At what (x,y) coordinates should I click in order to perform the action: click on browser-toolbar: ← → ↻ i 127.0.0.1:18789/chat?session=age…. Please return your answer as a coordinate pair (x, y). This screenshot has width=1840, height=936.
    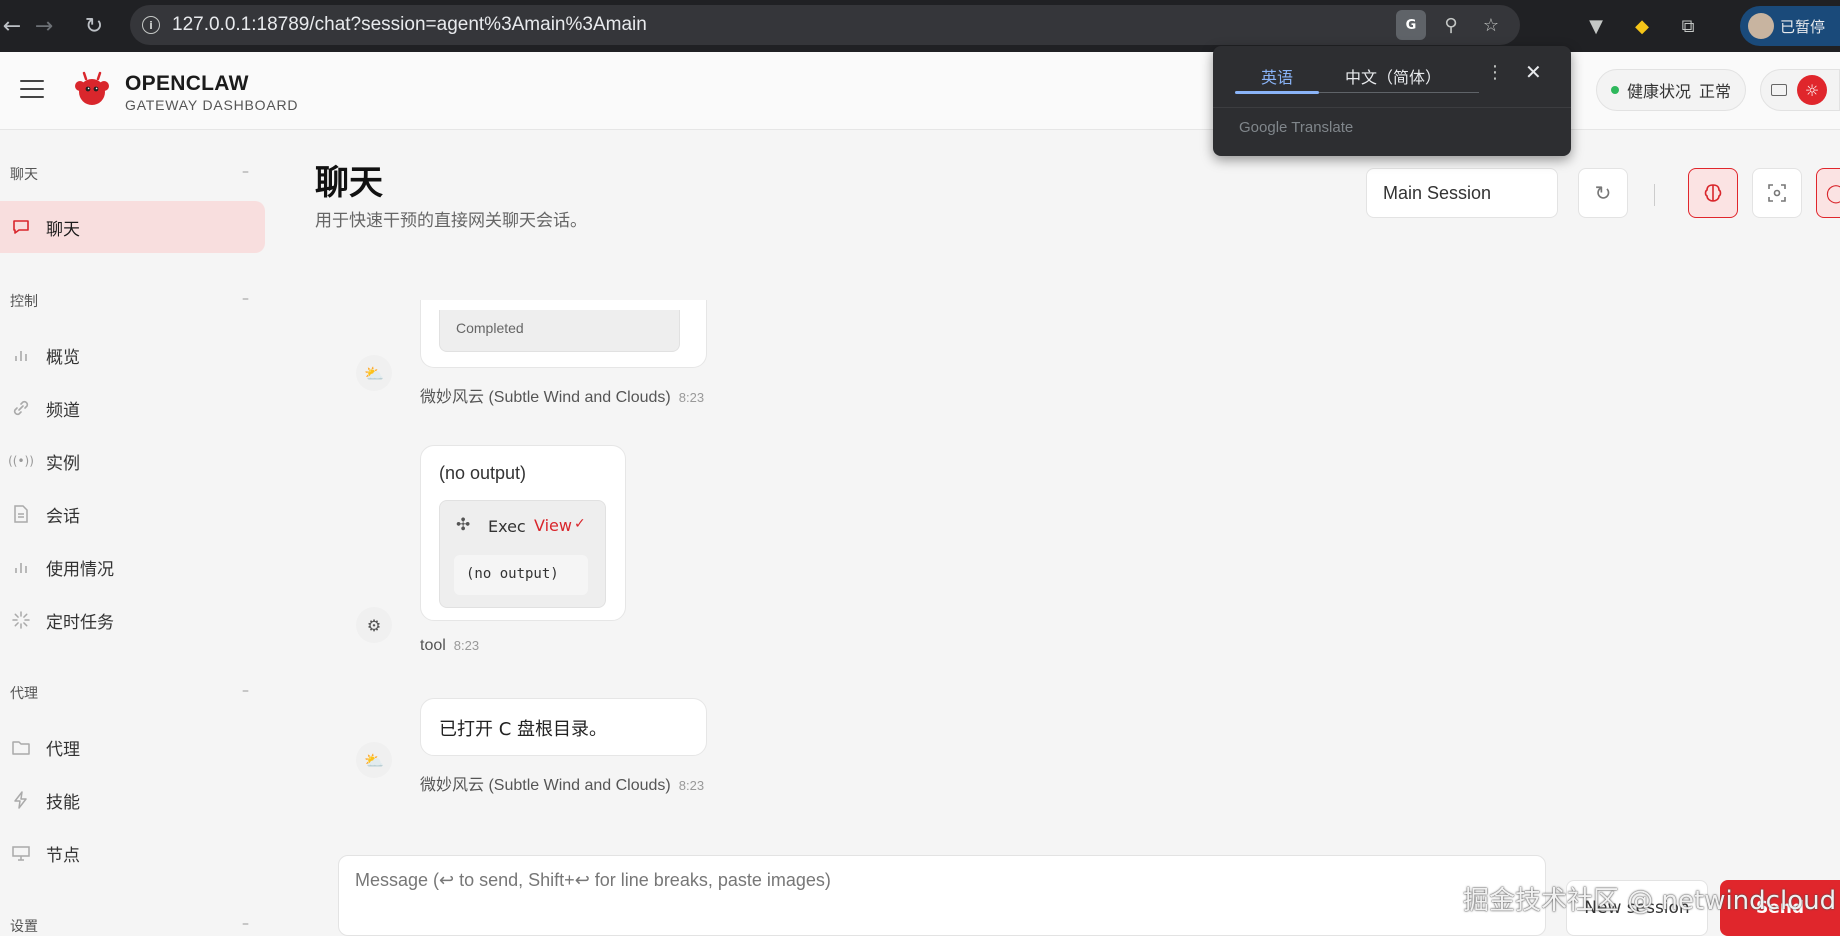
    Looking at the image, I should click on (920, 26).